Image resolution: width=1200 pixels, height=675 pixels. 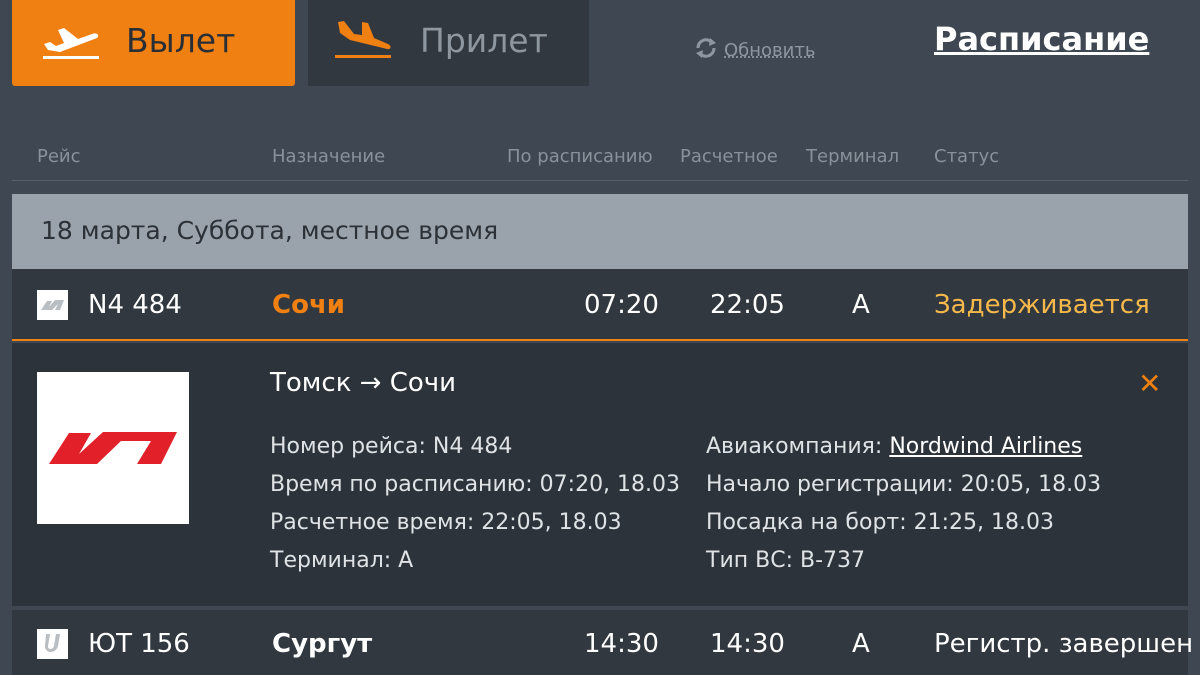 I want to click on flight-status: Задерживается, so click(x=1042, y=305).